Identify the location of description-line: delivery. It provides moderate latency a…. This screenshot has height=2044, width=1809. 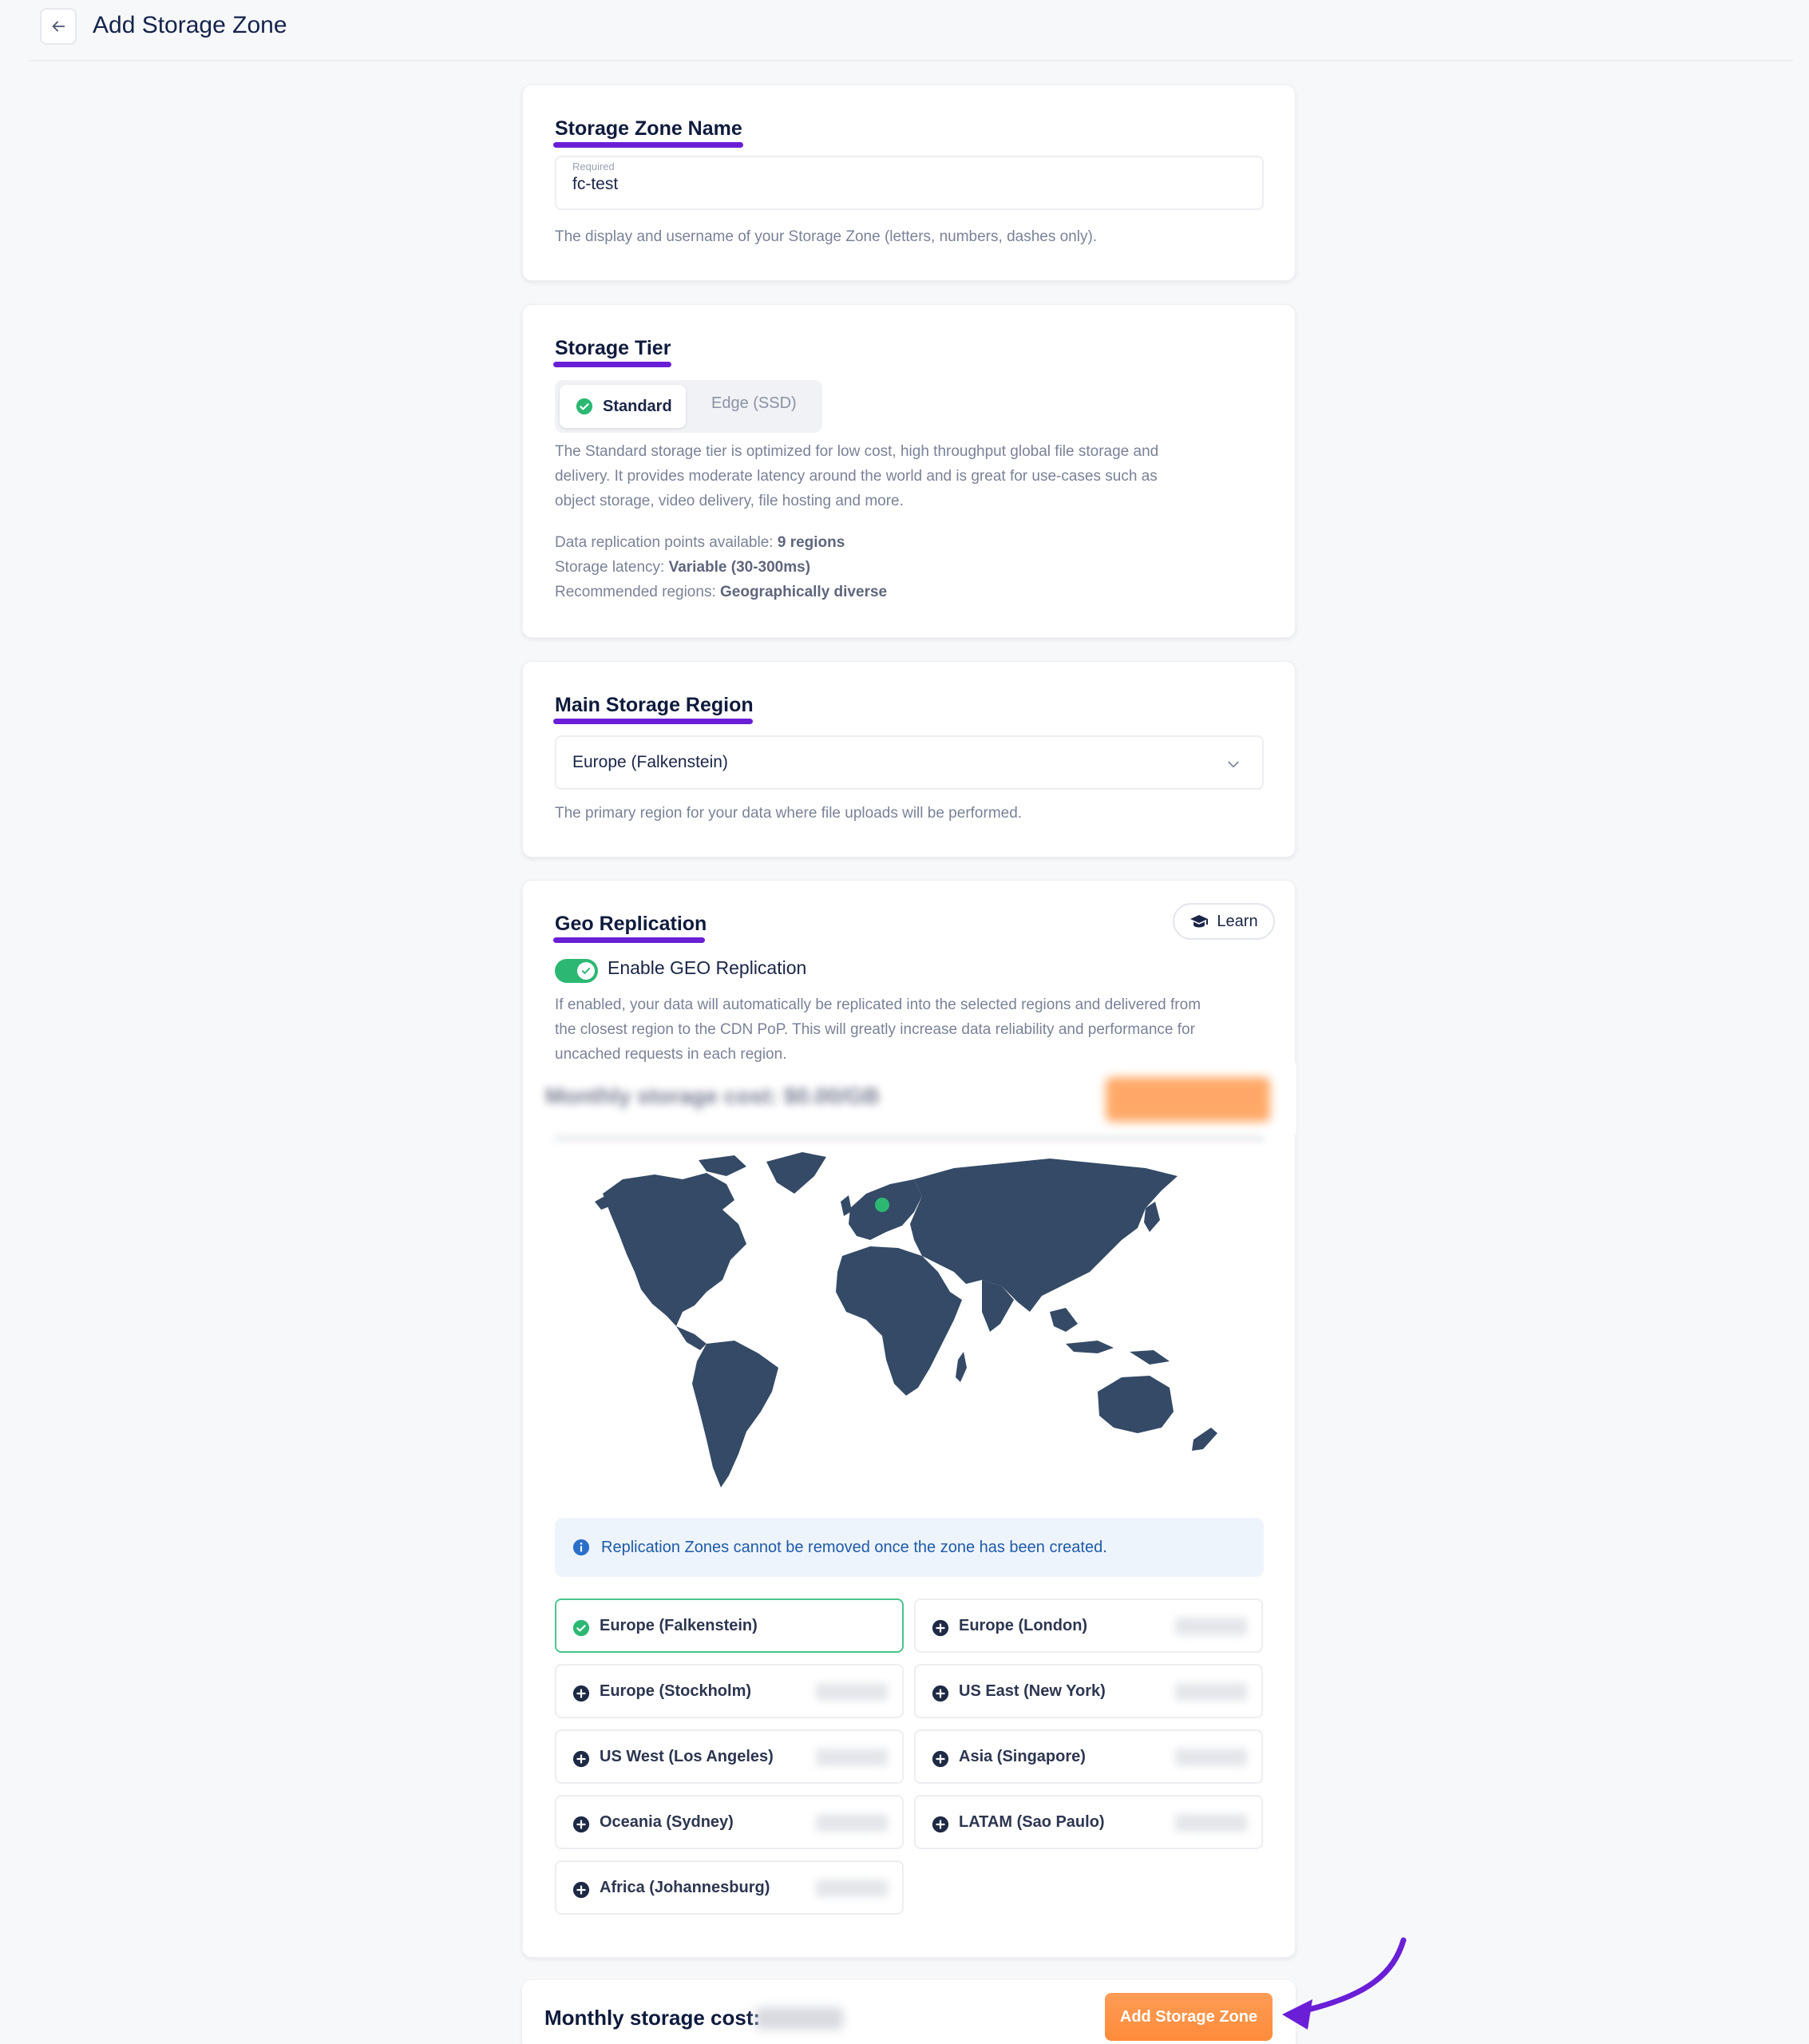
(857, 476).